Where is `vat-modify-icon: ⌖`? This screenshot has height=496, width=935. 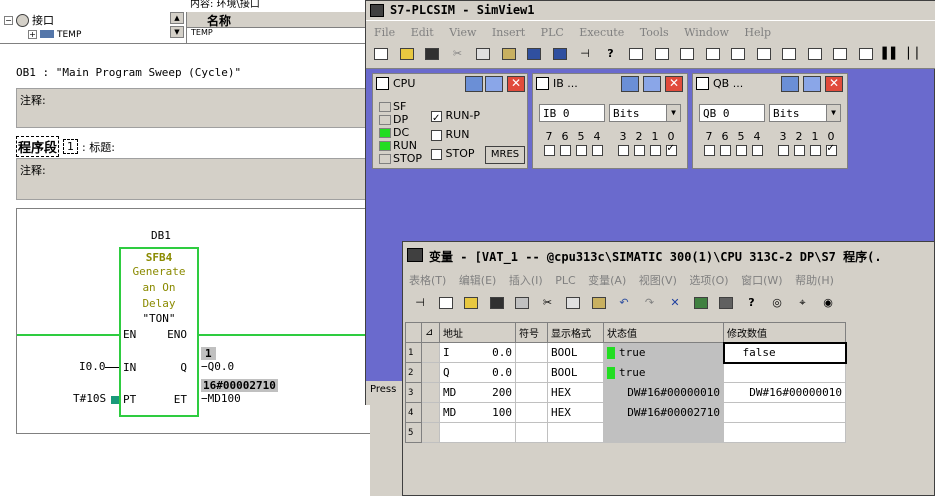
vat-modify-icon: ⌖ is located at coordinates (803, 303).